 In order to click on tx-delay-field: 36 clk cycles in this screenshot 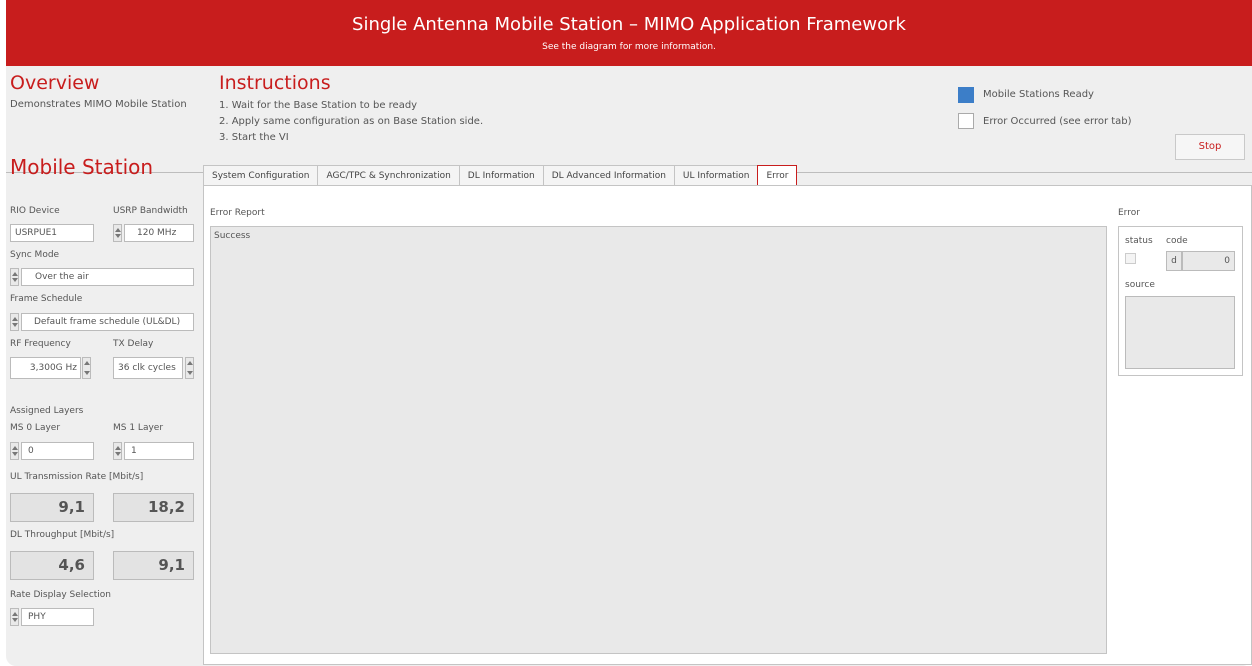, I will do `click(148, 368)`.